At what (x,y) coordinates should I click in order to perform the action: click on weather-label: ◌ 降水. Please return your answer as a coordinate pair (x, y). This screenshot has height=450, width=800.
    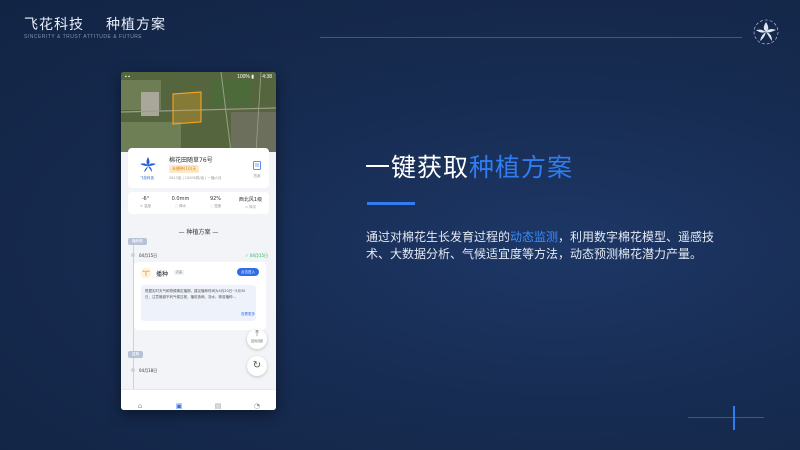
    Looking at the image, I should click on (180, 206).